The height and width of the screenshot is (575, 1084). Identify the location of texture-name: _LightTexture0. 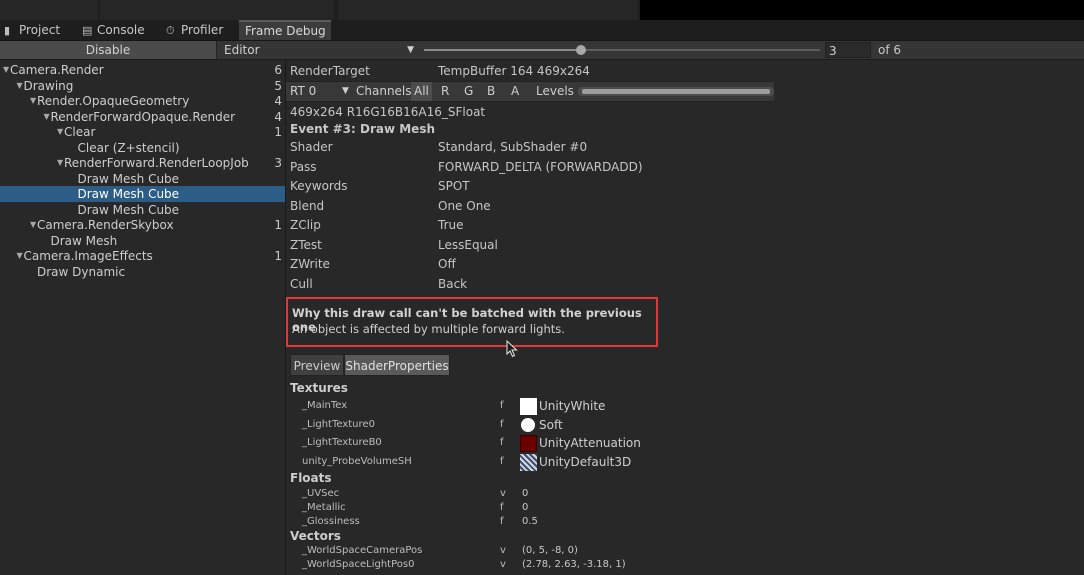
(338, 424).